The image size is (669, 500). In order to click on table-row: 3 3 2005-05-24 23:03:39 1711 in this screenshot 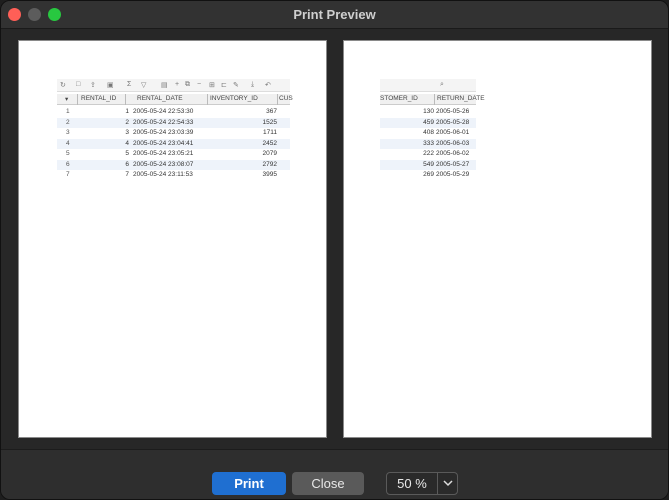, I will do `click(173, 133)`.